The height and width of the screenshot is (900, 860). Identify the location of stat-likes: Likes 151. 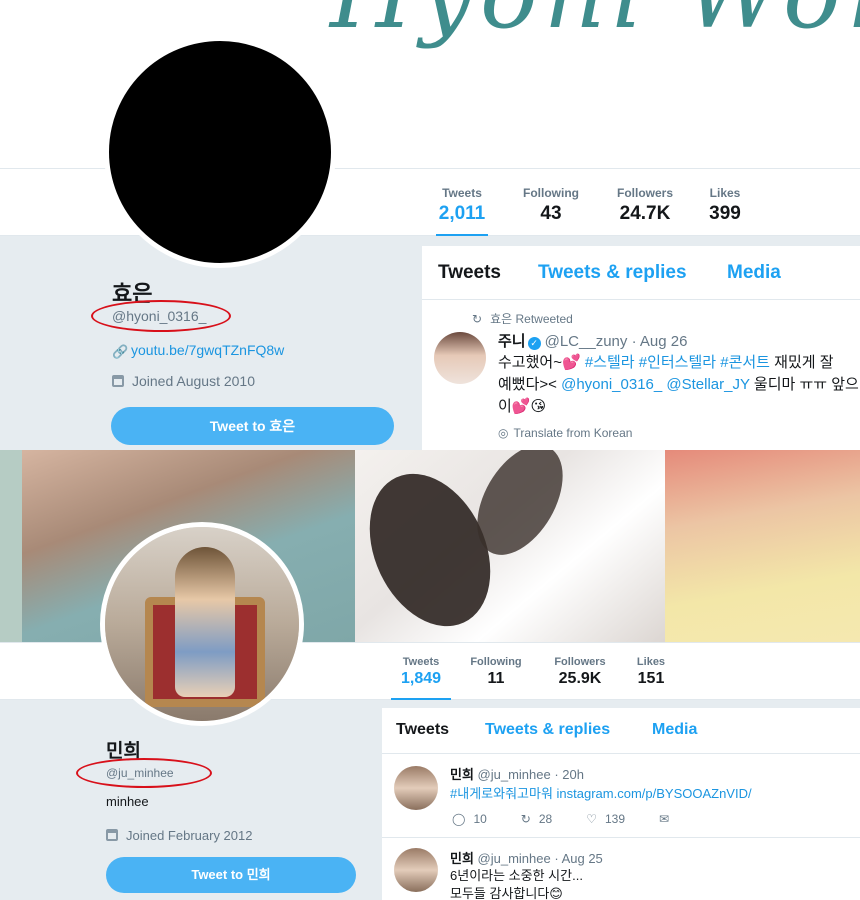
(651, 678).